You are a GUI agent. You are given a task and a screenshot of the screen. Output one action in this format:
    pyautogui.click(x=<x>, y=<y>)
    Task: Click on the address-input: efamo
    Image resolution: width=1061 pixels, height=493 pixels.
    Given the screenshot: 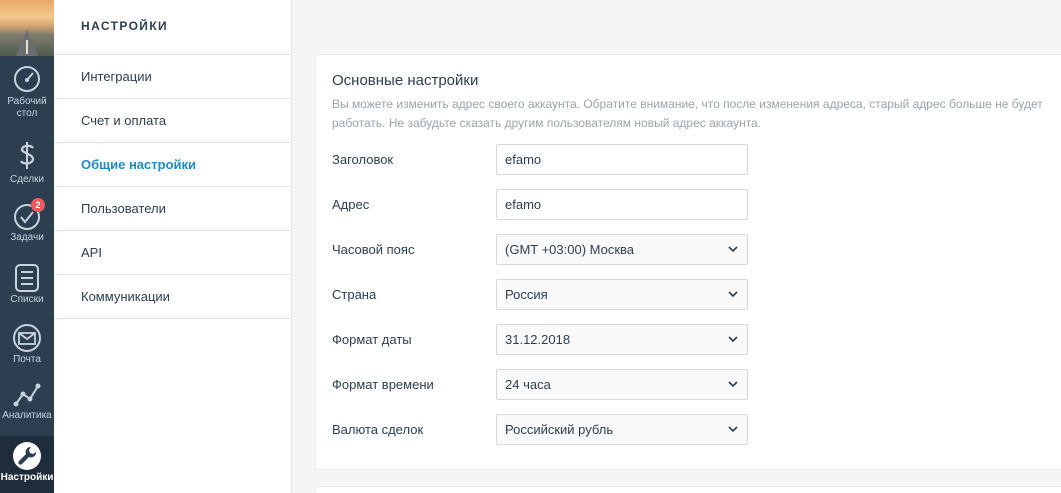 What is the action you would take?
    pyautogui.click(x=622, y=204)
    